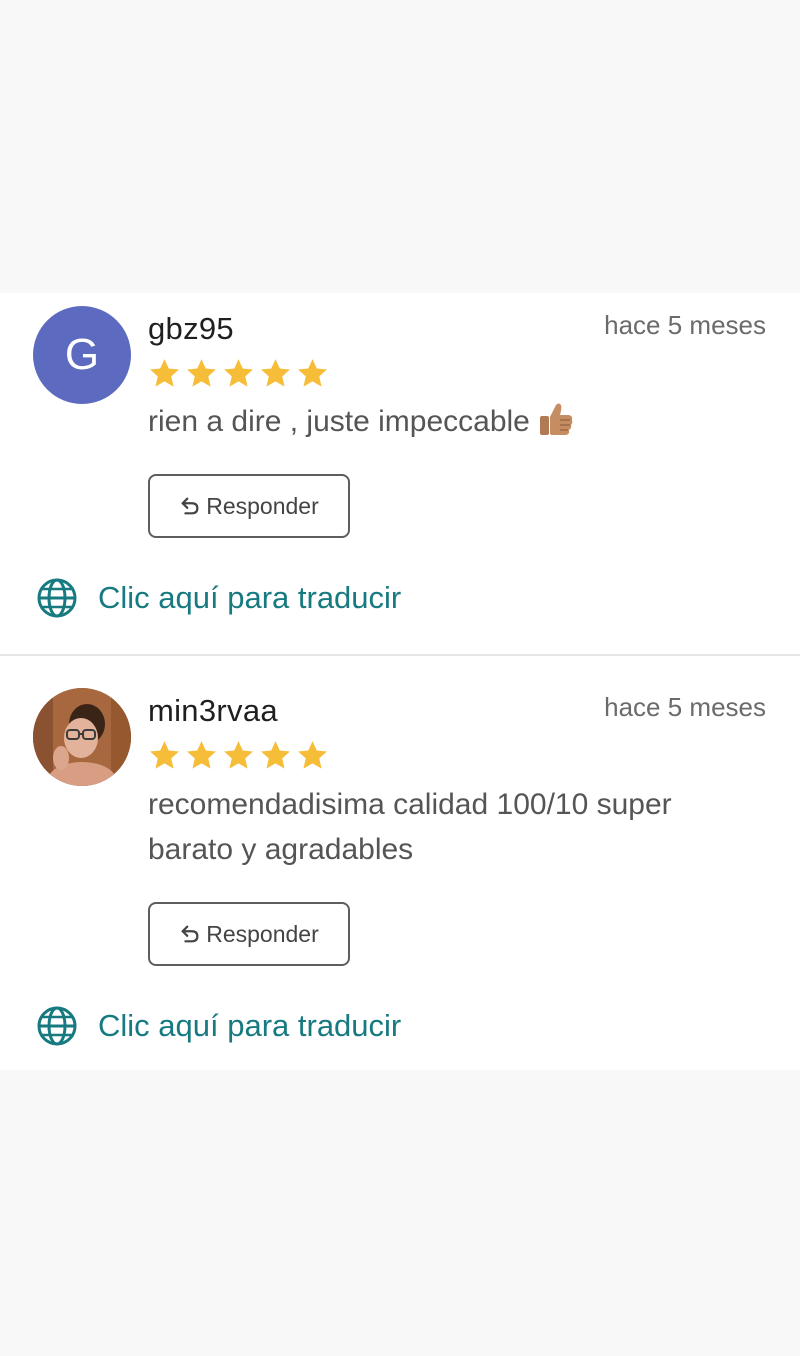  I want to click on avatar: G, so click(82, 355).